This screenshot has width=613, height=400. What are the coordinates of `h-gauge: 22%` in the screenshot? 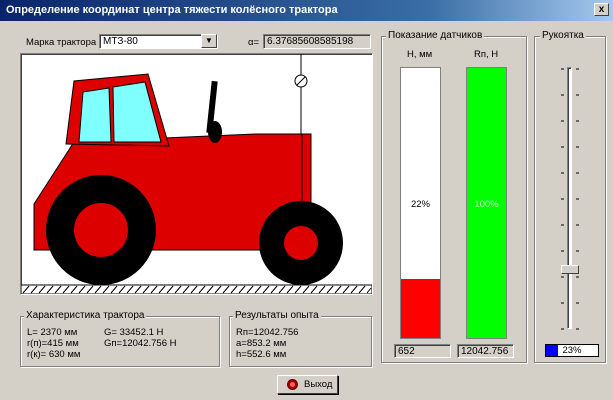 It's located at (420, 203).